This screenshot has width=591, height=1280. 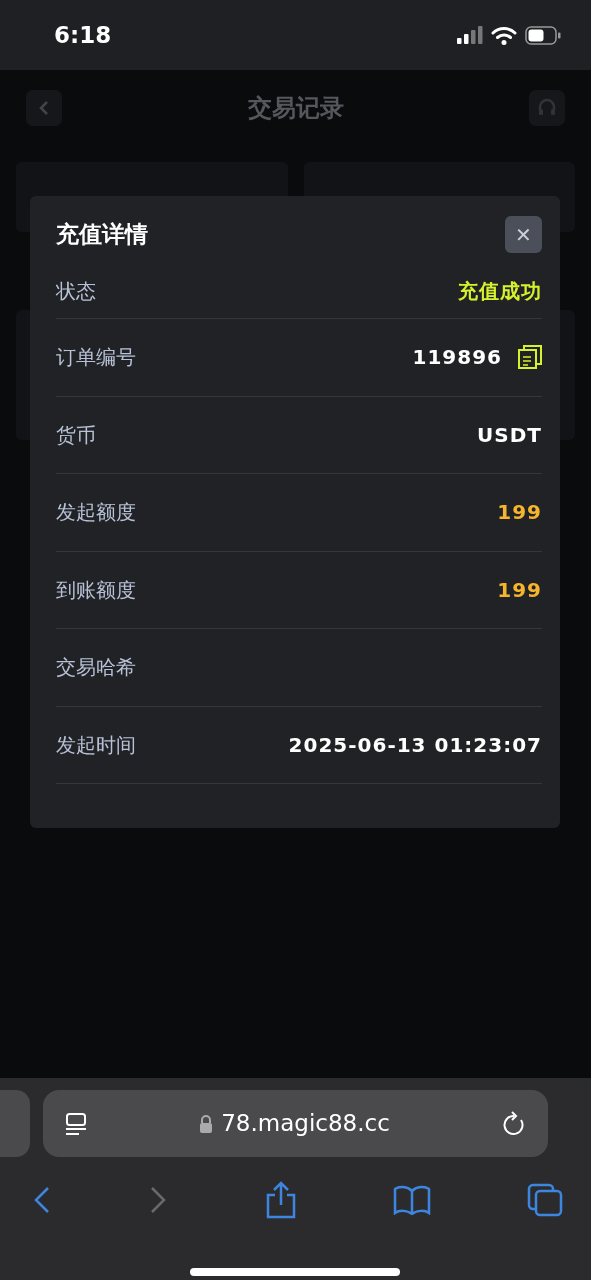 What do you see at coordinates (102, 235) in the screenshot?
I see `dialog-title: 充值详情` at bounding box center [102, 235].